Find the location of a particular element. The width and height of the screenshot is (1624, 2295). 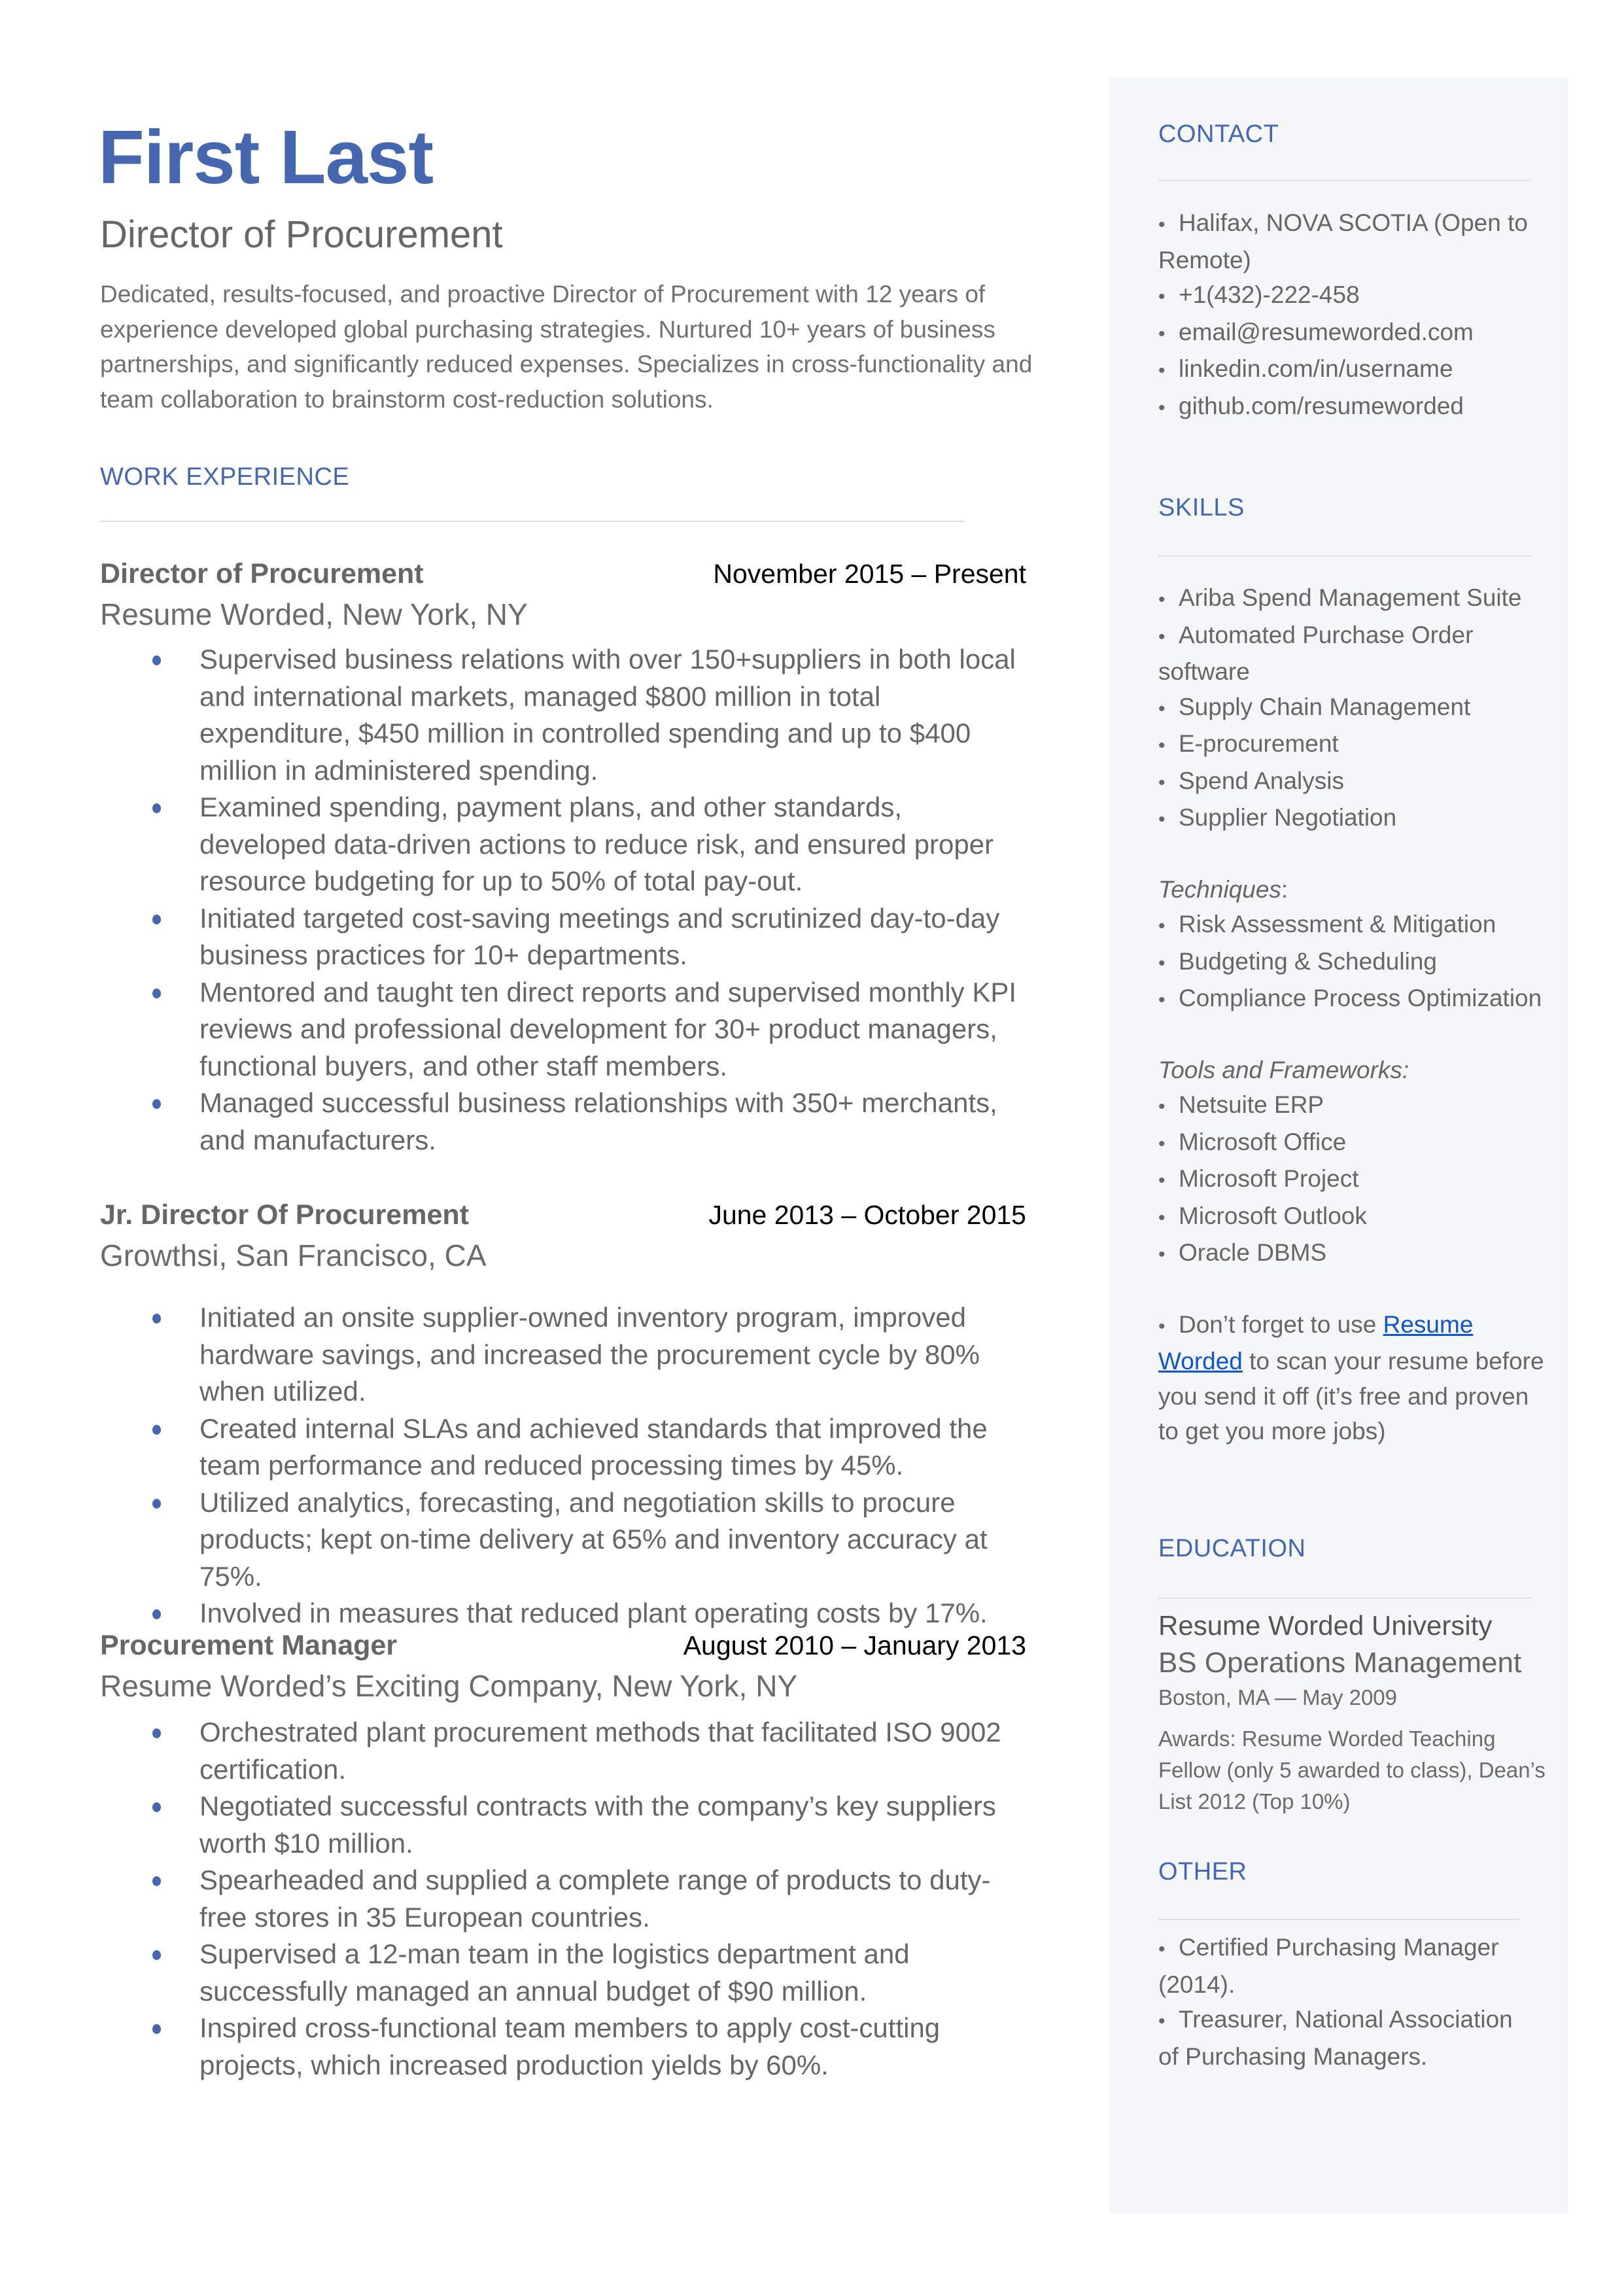

education-degree: BS Operations Management is located at coordinates (1340, 1663).